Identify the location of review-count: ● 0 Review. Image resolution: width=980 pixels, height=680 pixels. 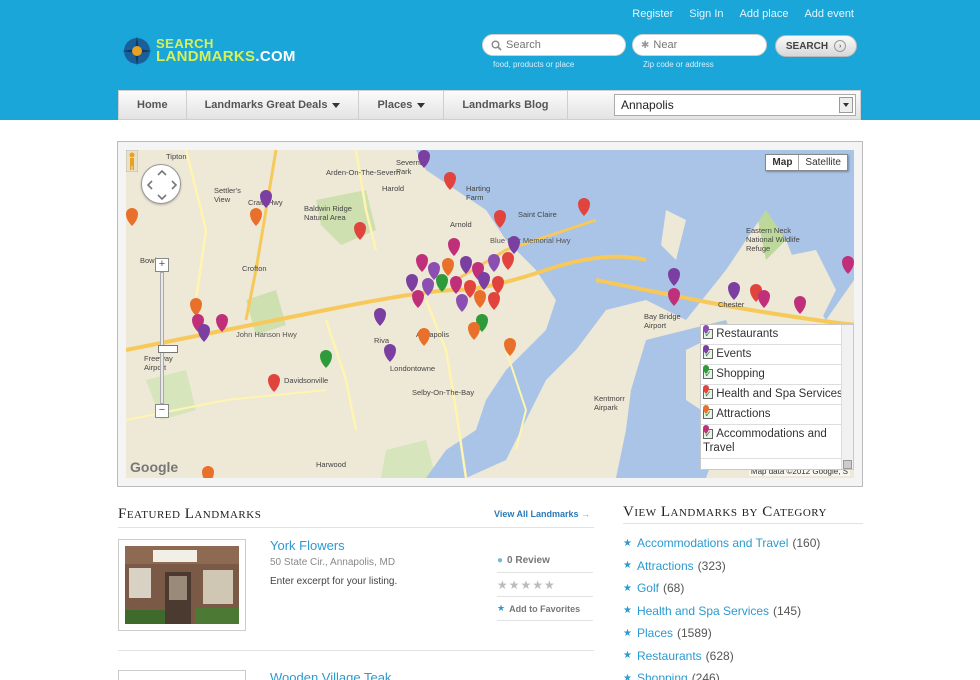
(545, 561).